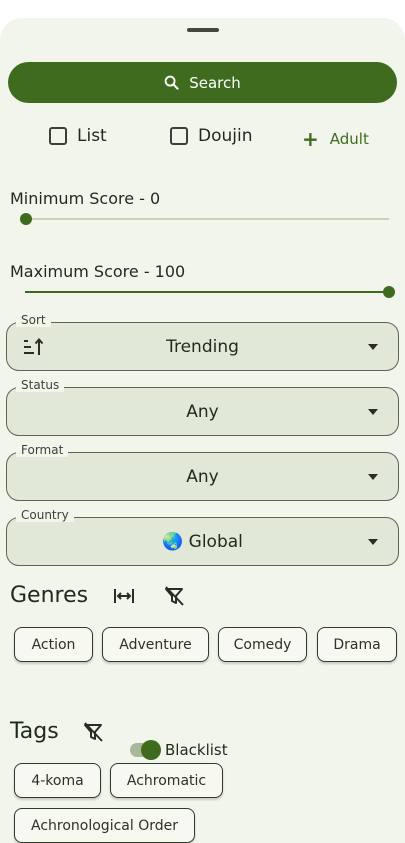  Describe the element at coordinates (124, 596) in the screenshot. I see `expand-horizontal-icon` at that location.